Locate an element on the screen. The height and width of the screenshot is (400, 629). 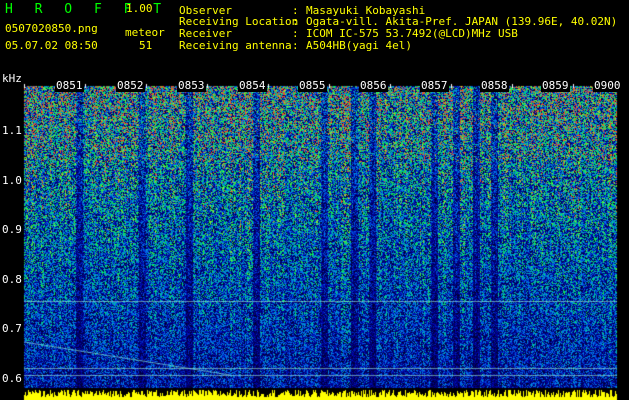
antenna-value: A504HB(yagi 4el) is located at coordinates (359, 45).